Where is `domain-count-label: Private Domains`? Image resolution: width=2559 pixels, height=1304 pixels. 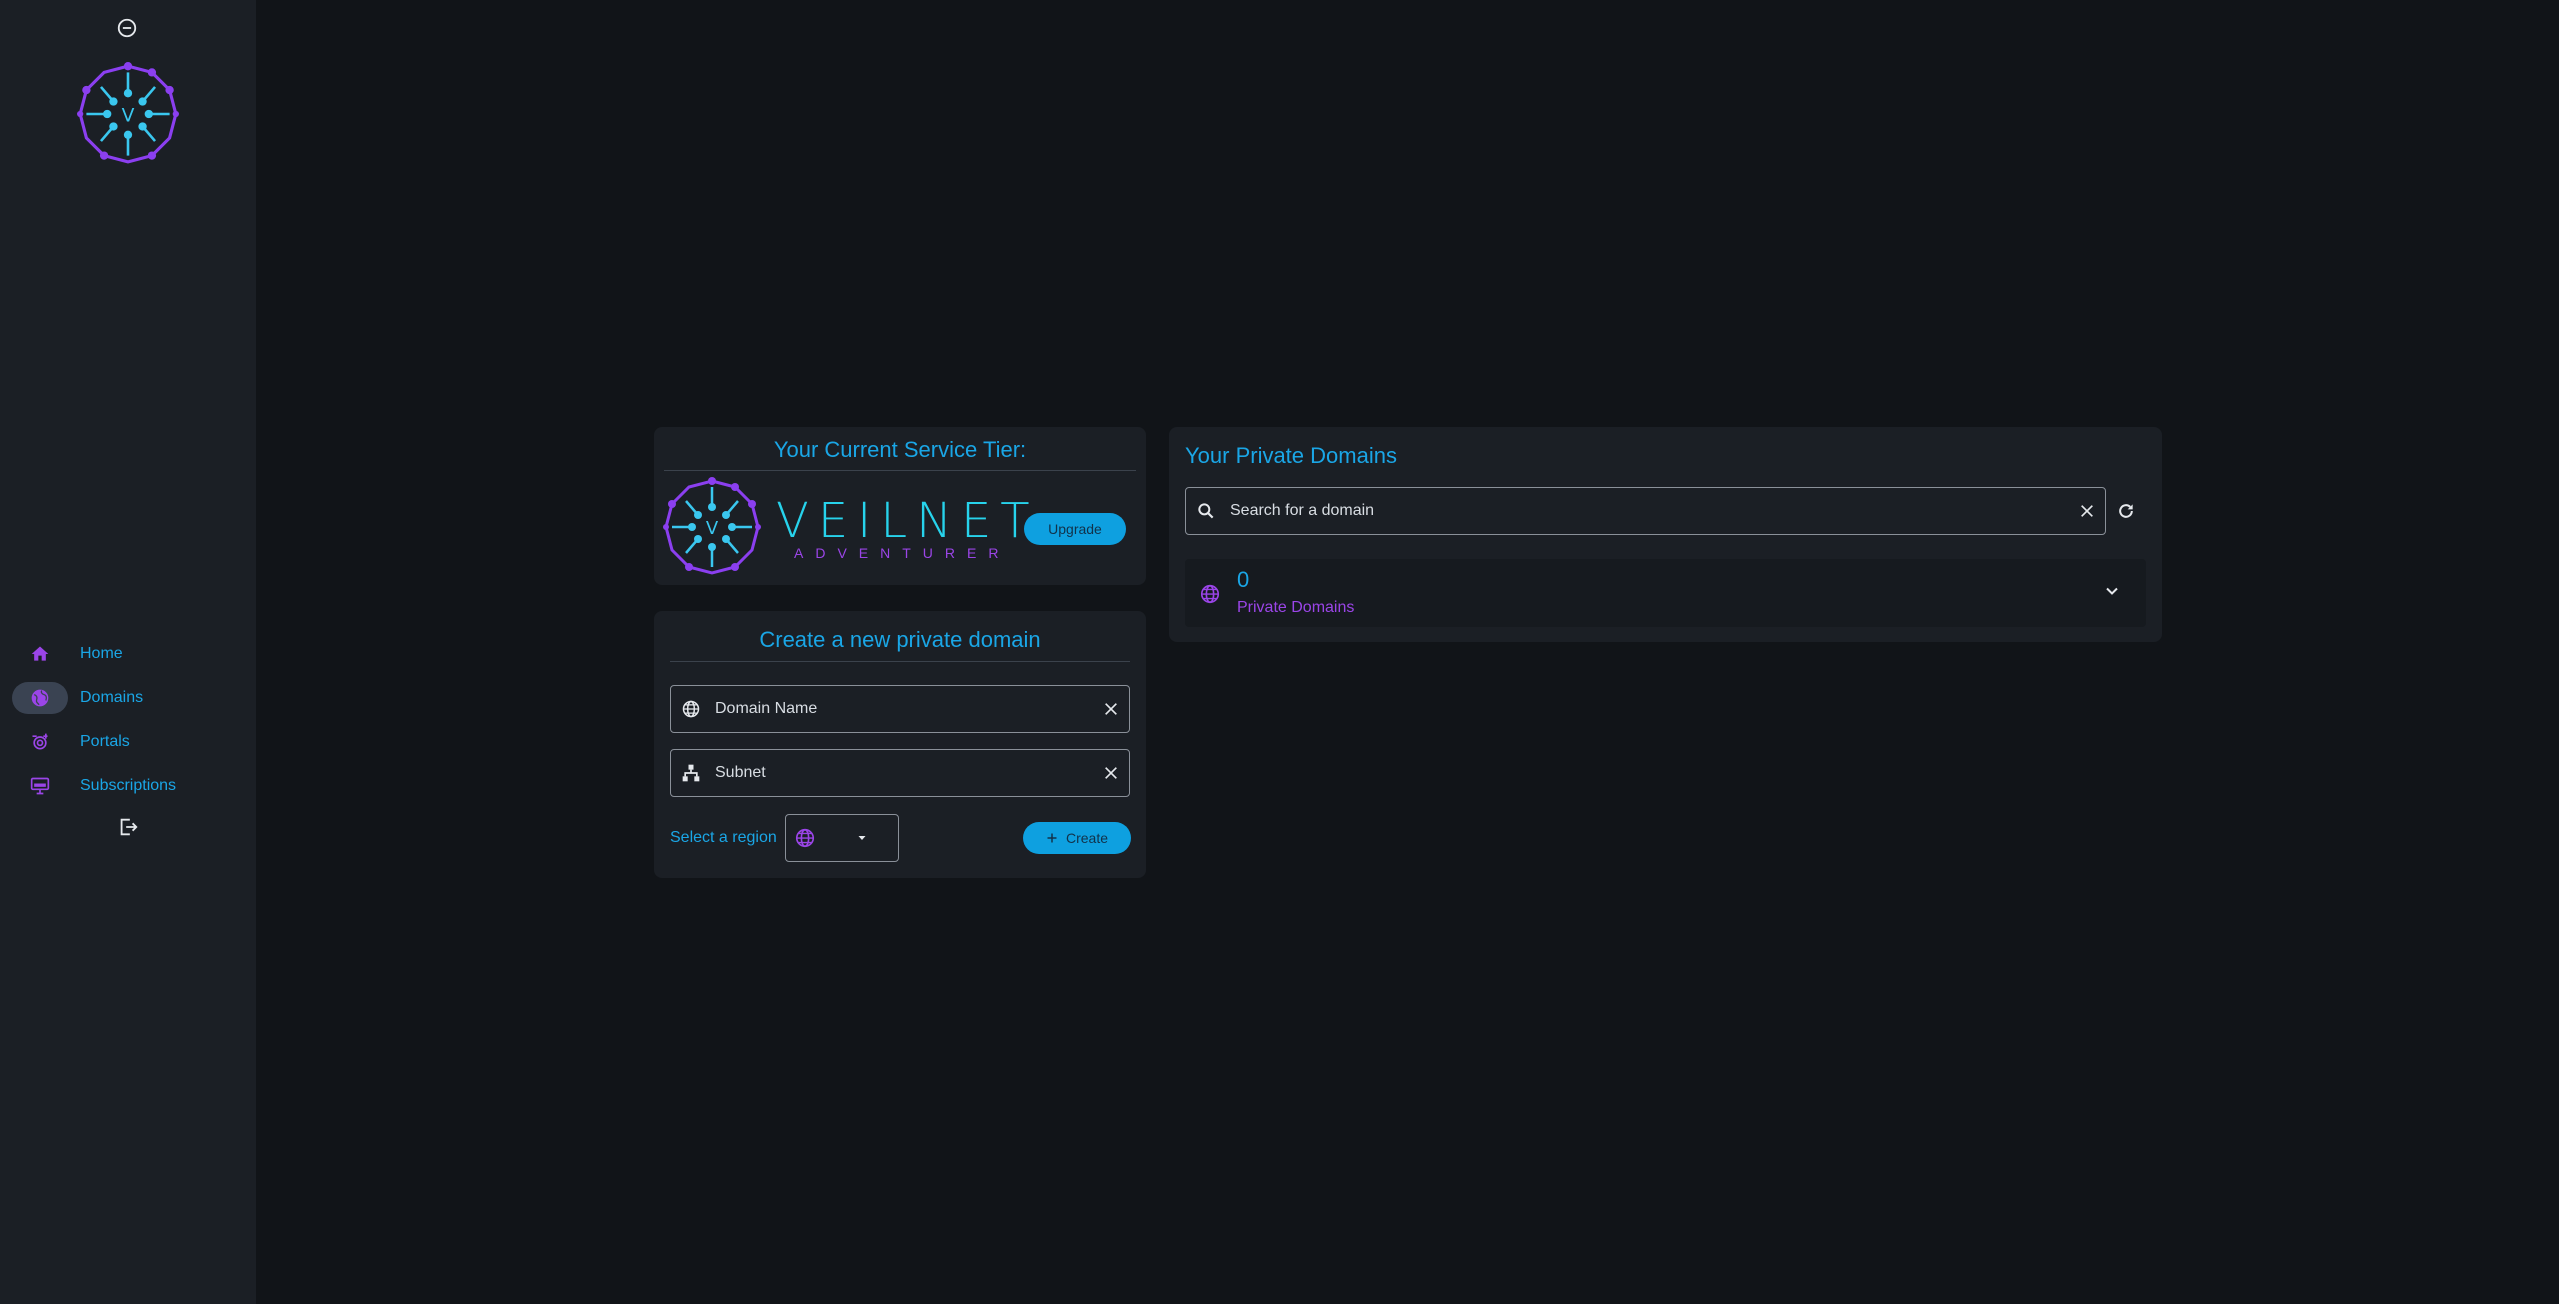 domain-count-label: Private Domains is located at coordinates (1296, 607).